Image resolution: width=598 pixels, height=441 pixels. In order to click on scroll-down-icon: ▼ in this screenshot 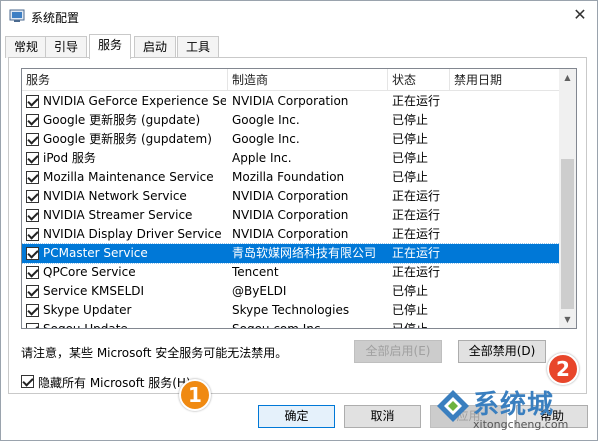, I will do `click(567, 319)`.